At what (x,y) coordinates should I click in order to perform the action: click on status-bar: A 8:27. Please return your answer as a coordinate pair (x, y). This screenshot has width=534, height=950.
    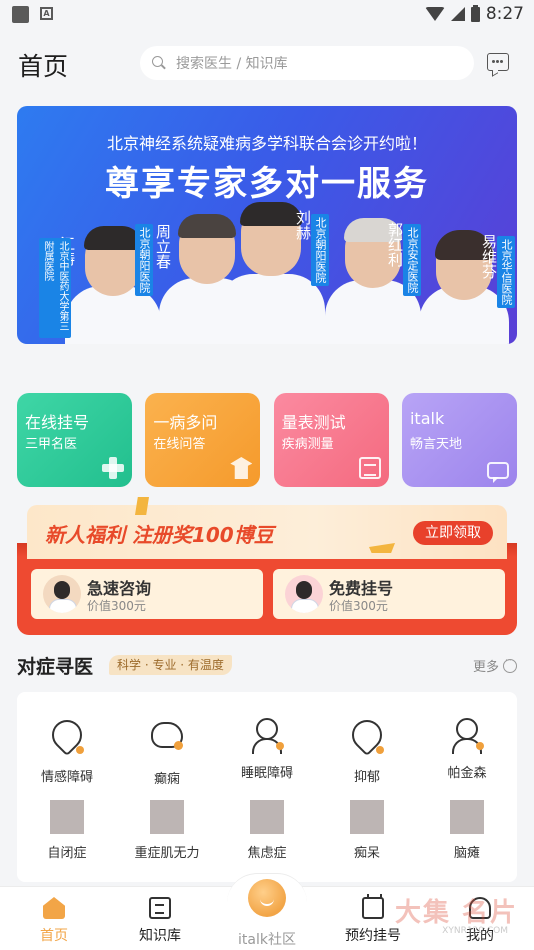
    Looking at the image, I should click on (267, 14).